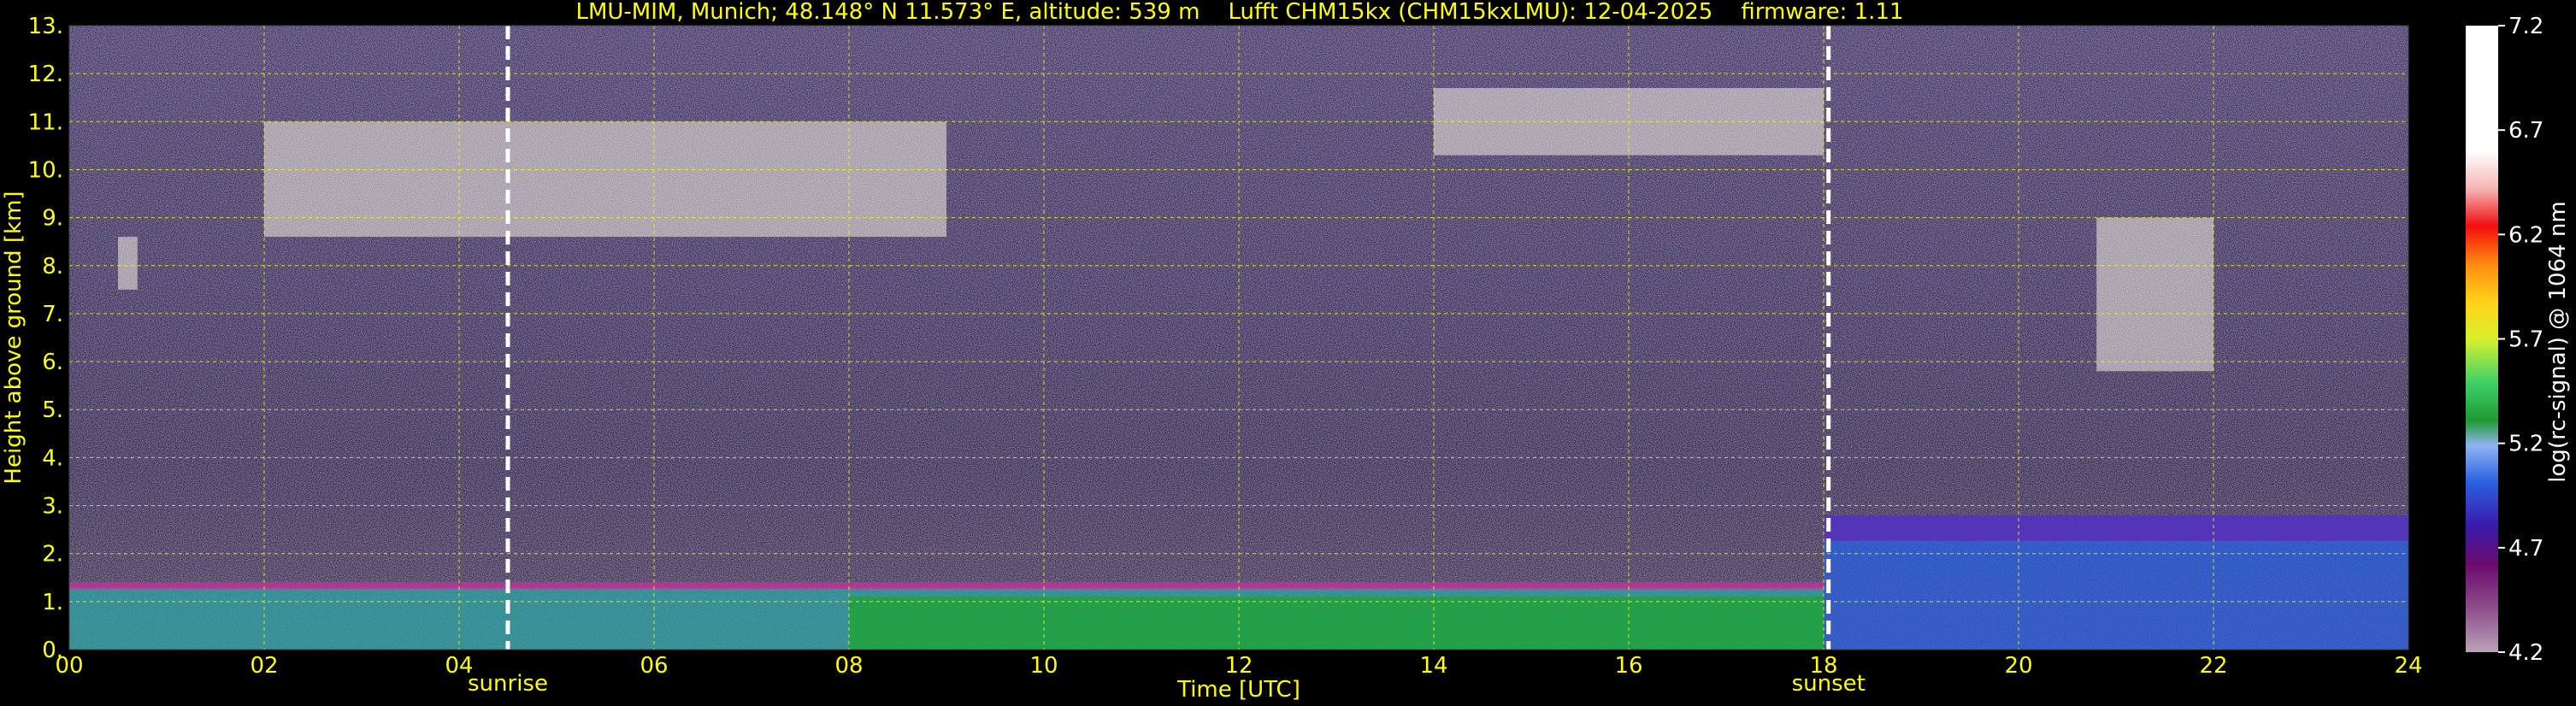 This screenshot has width=2576, height=706. Describe the element at coordinates (264, 666) in the screenshot. I see `x-tick-label: 02` at that location.